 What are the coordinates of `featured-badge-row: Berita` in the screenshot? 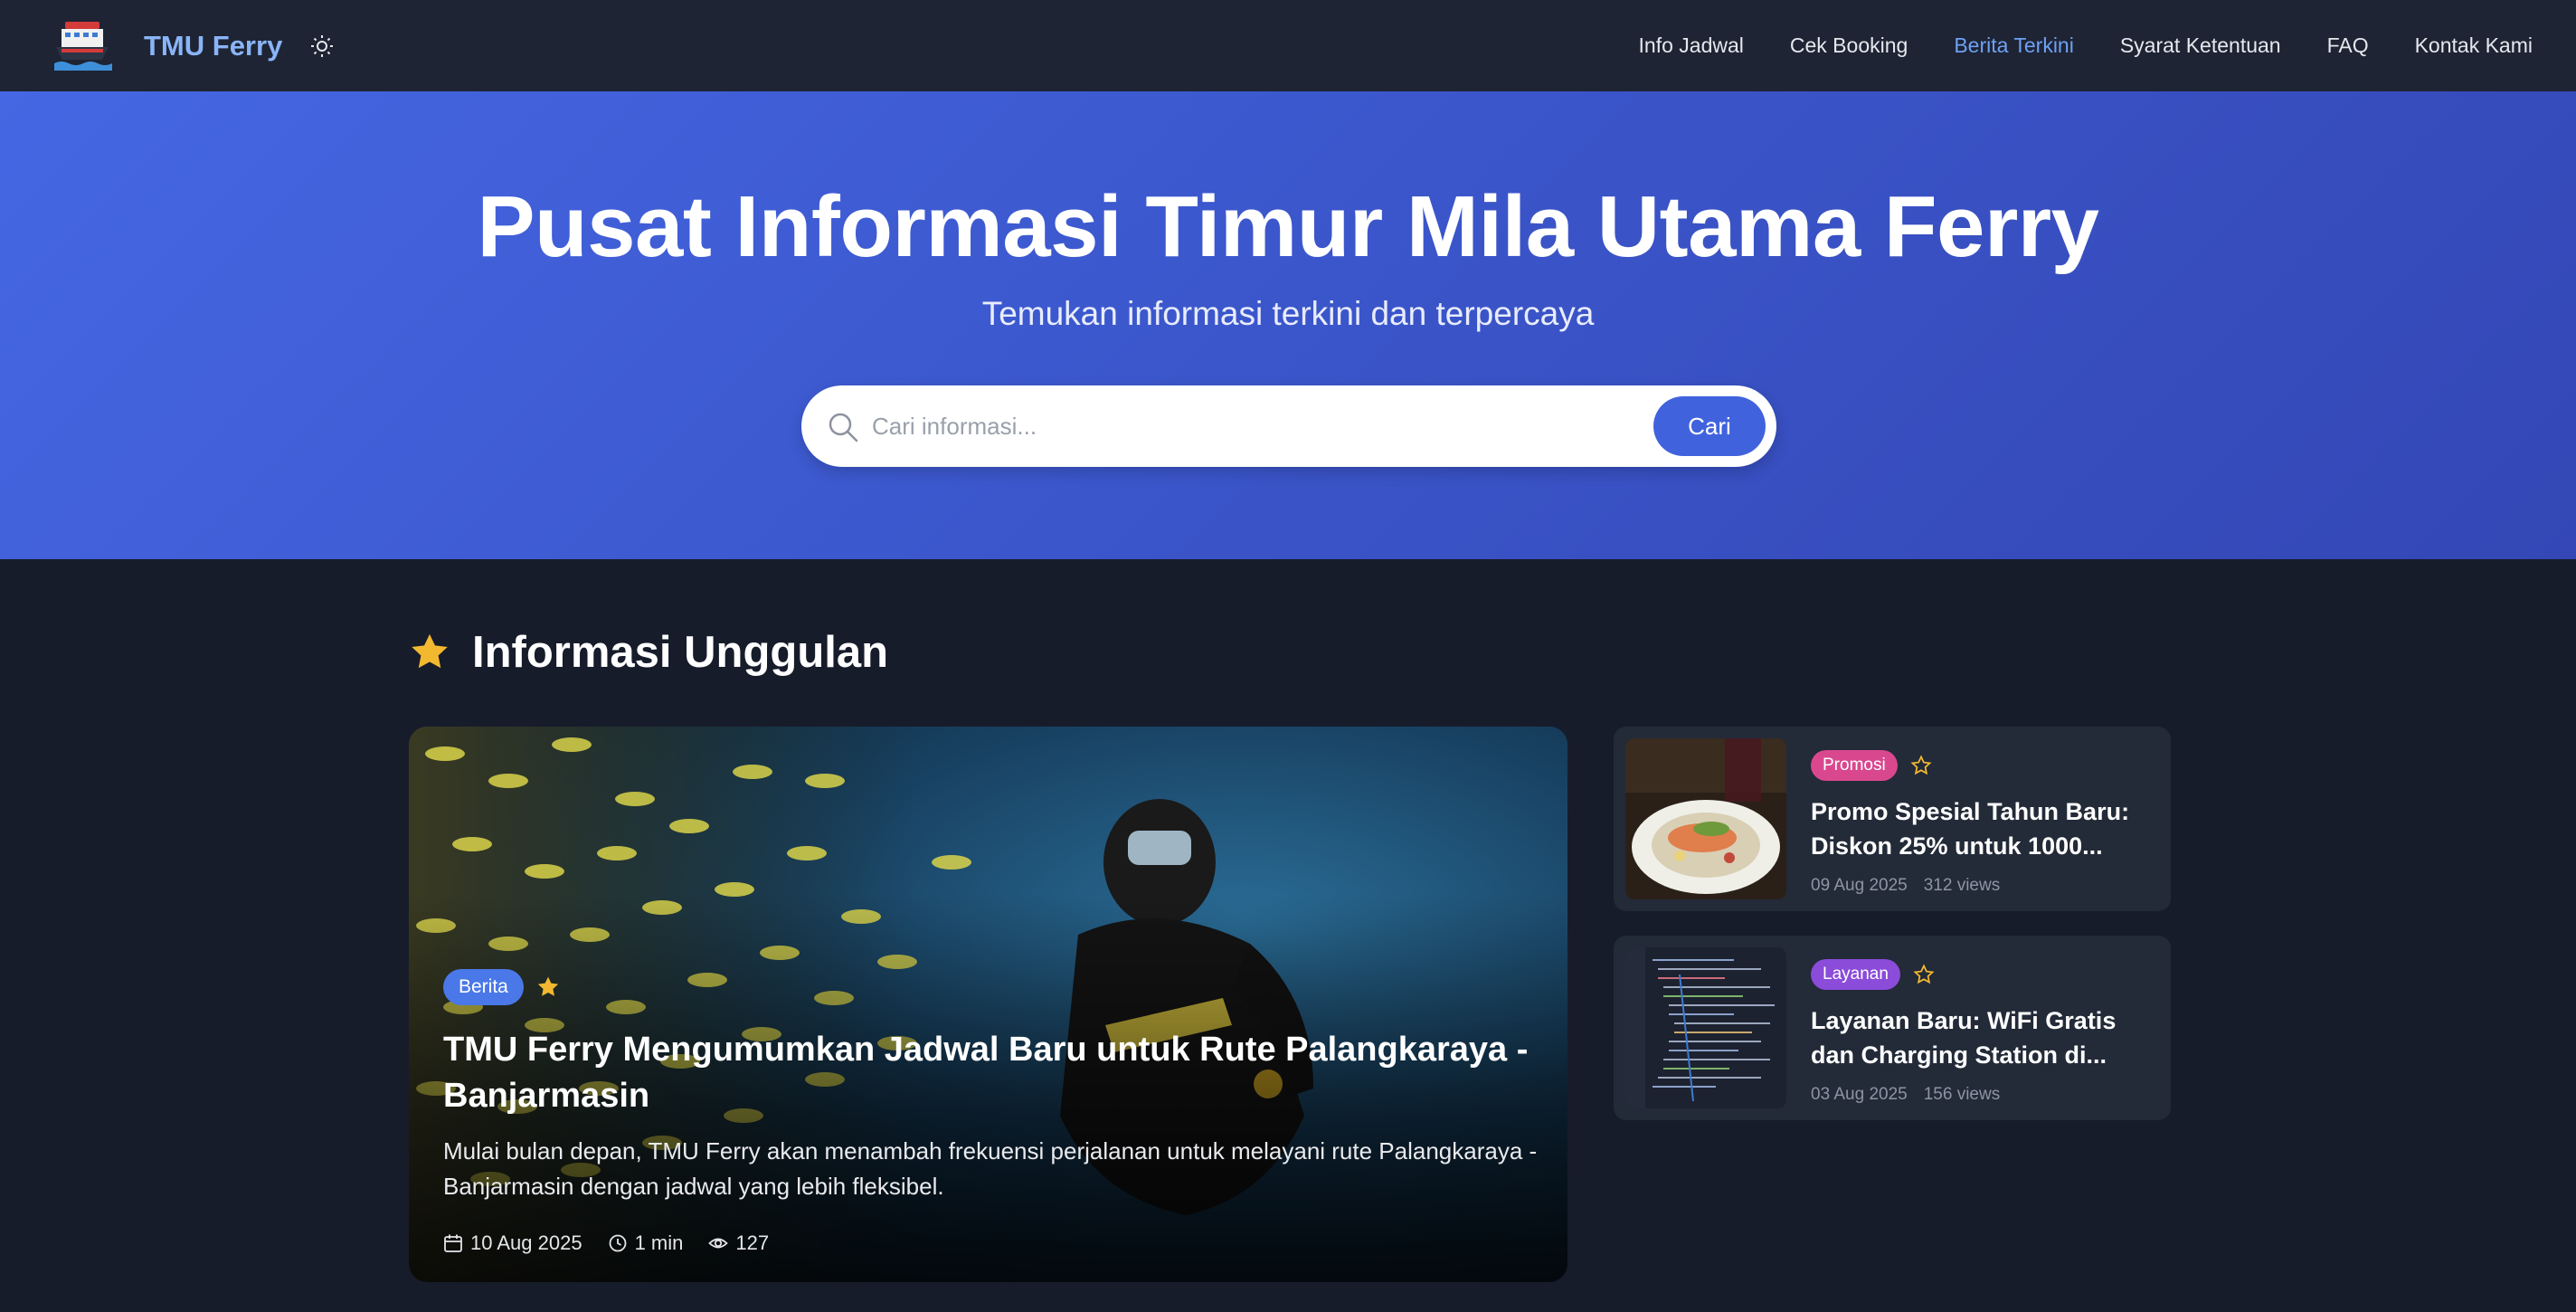 It's located at (991, 987).